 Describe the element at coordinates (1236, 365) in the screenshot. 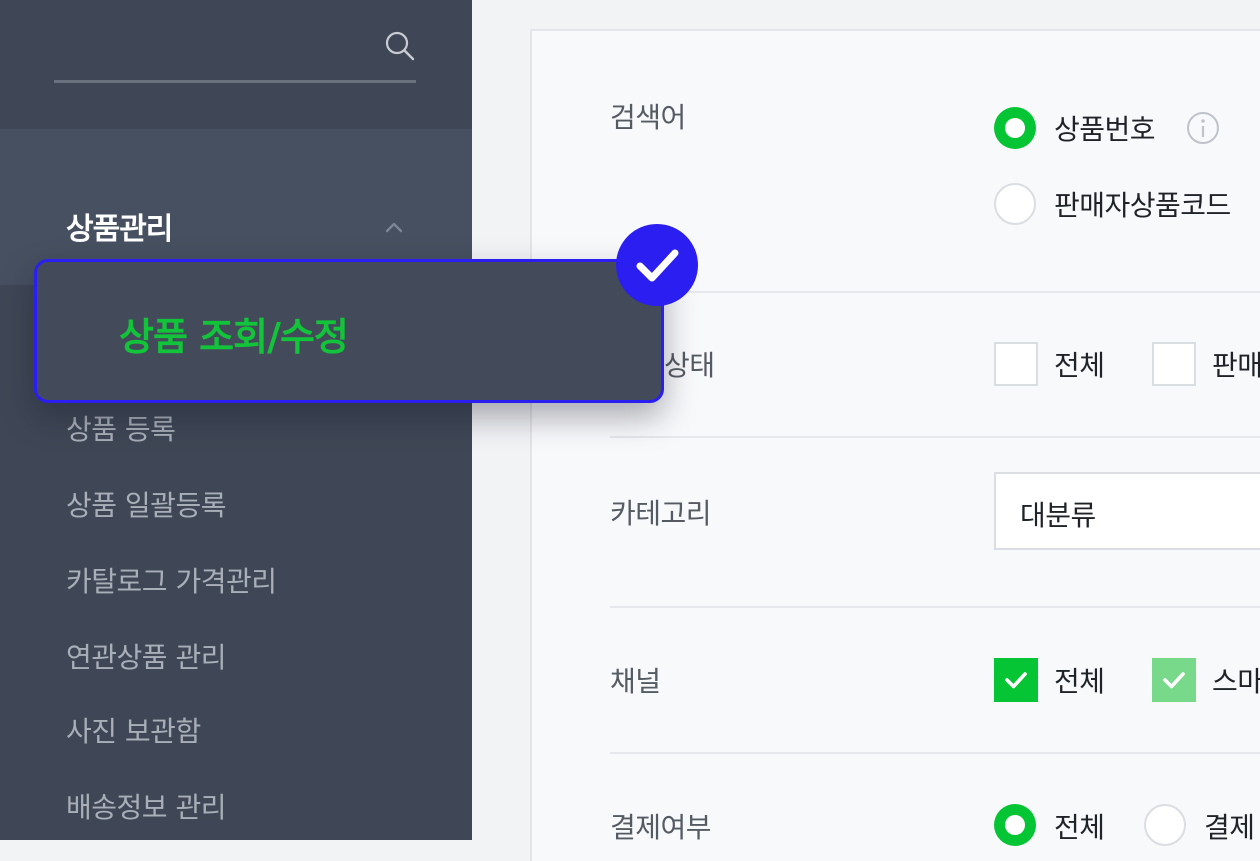

I see `checkbox-status-sale-label: 판매` at that location.